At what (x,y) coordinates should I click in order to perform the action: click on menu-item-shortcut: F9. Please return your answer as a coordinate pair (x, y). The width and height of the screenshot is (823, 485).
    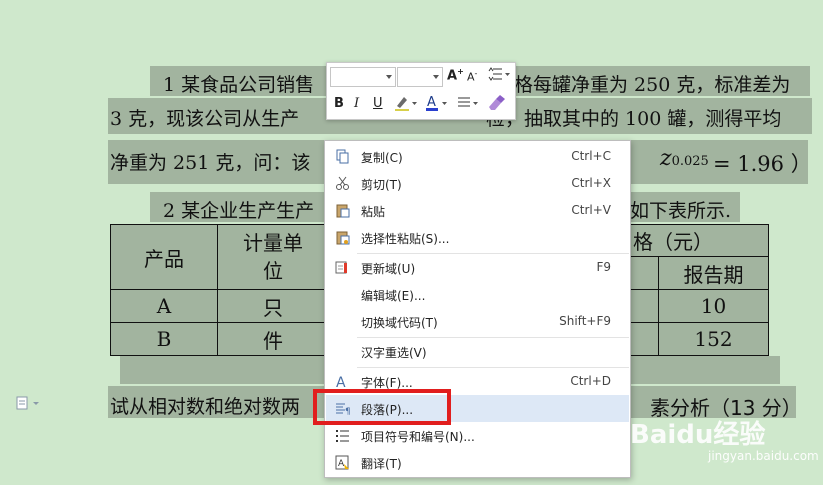
    Looking at the image, I should click on (603, 267).